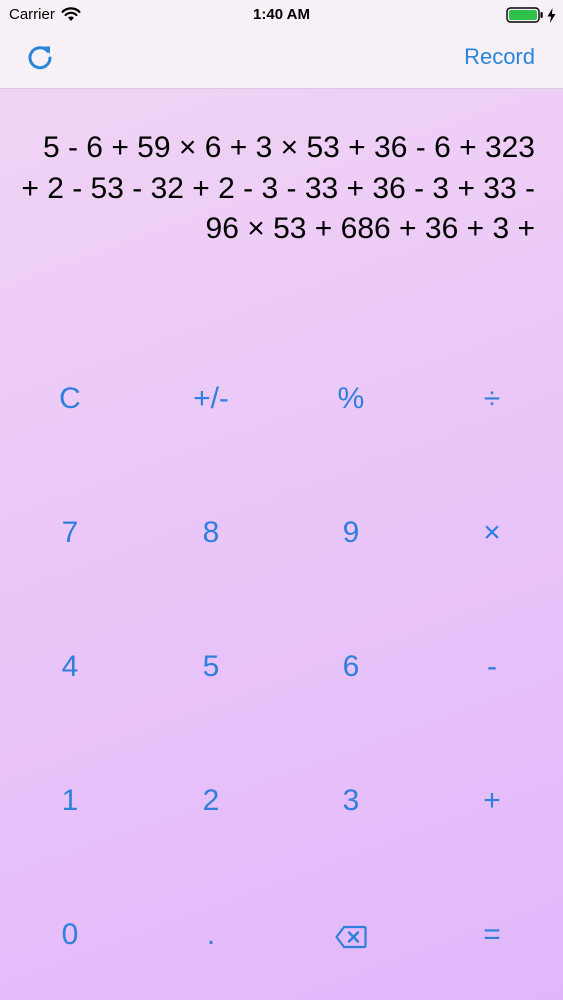 The width and height of the screenshot is (563, 1000). Describe the element at coordinates (281, 59) in the screenshot. I see `navigation-bar: Record` at that location.